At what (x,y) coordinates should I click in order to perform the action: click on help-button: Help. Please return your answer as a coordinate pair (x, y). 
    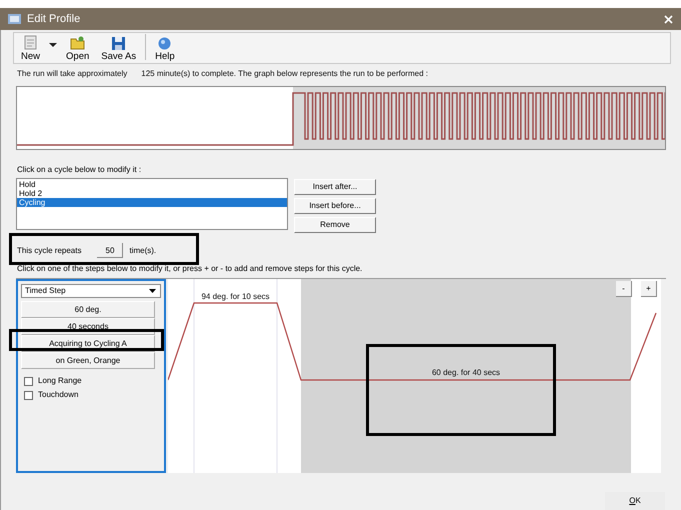
    Looking at the image, I should click on (165, 48).